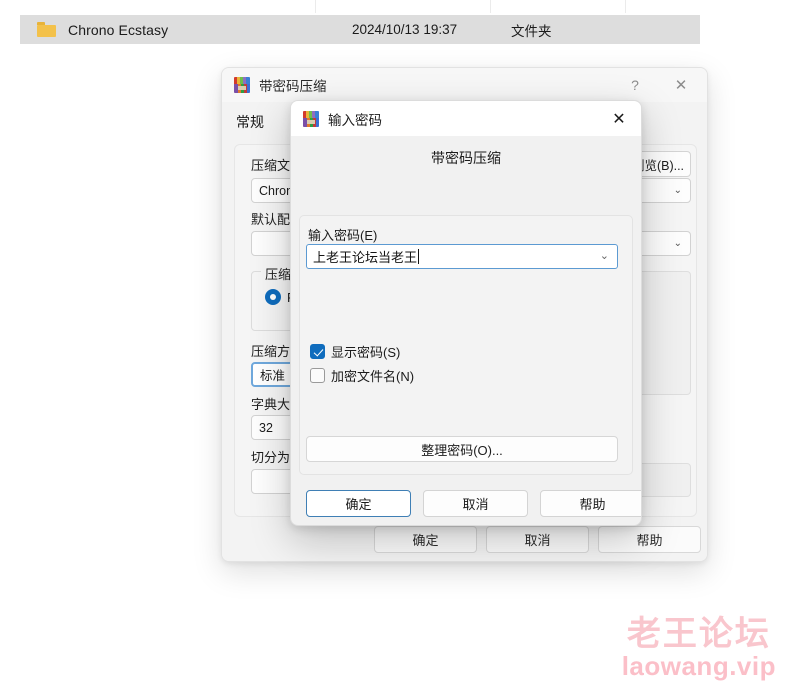  I want to click on archive-dialog-titlebar: 带密码压缩 ? ✕, so click(464, 85).